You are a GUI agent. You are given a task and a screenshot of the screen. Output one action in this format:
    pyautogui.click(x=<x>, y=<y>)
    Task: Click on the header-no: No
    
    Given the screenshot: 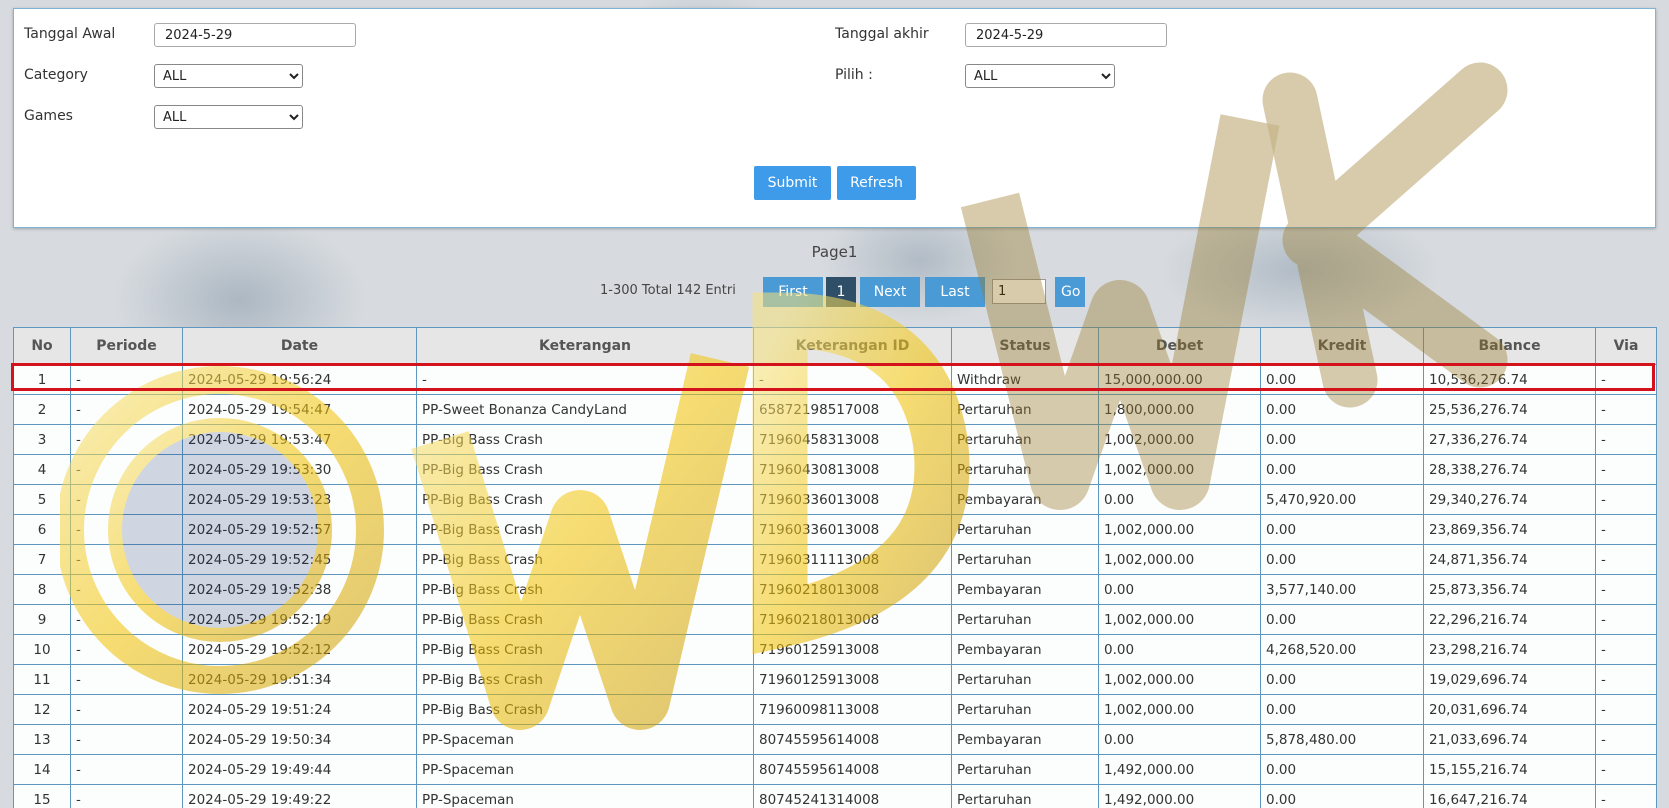 What is the action you would take?
    pyautogui.click(x=42, y=346)
    